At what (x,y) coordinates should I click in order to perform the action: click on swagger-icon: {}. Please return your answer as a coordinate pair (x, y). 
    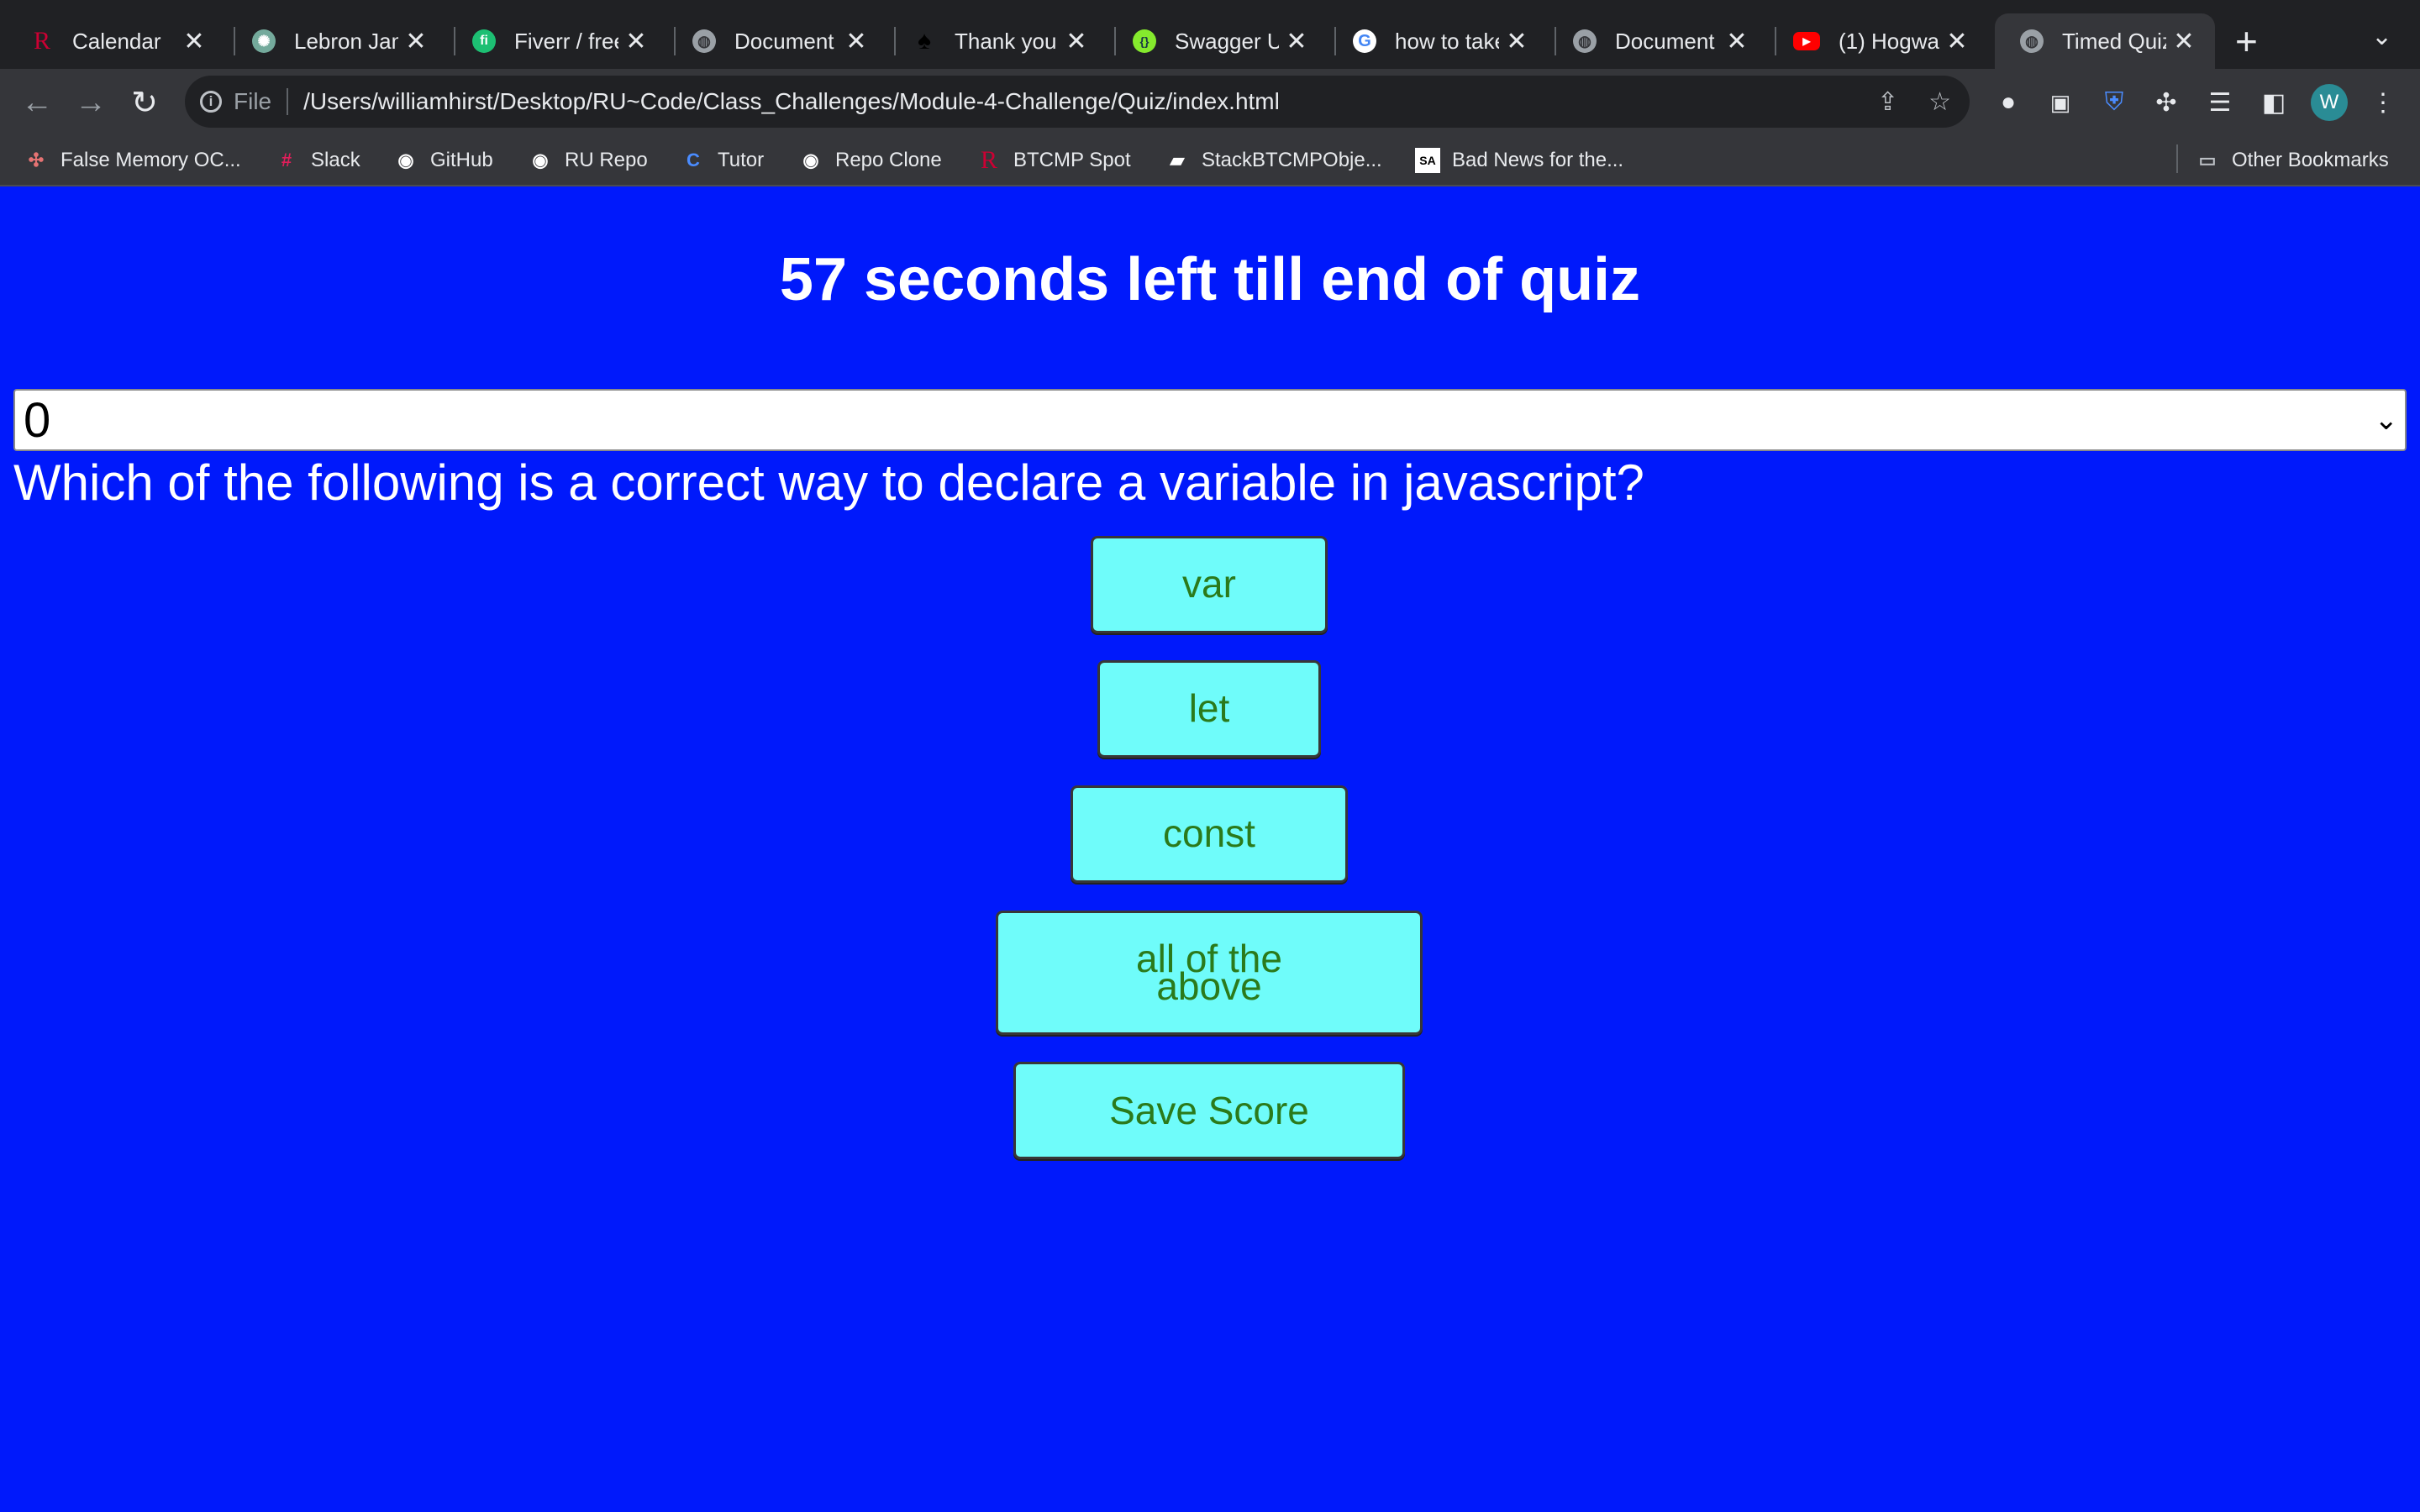
    Looking at the image, I should click on (1144, 41).